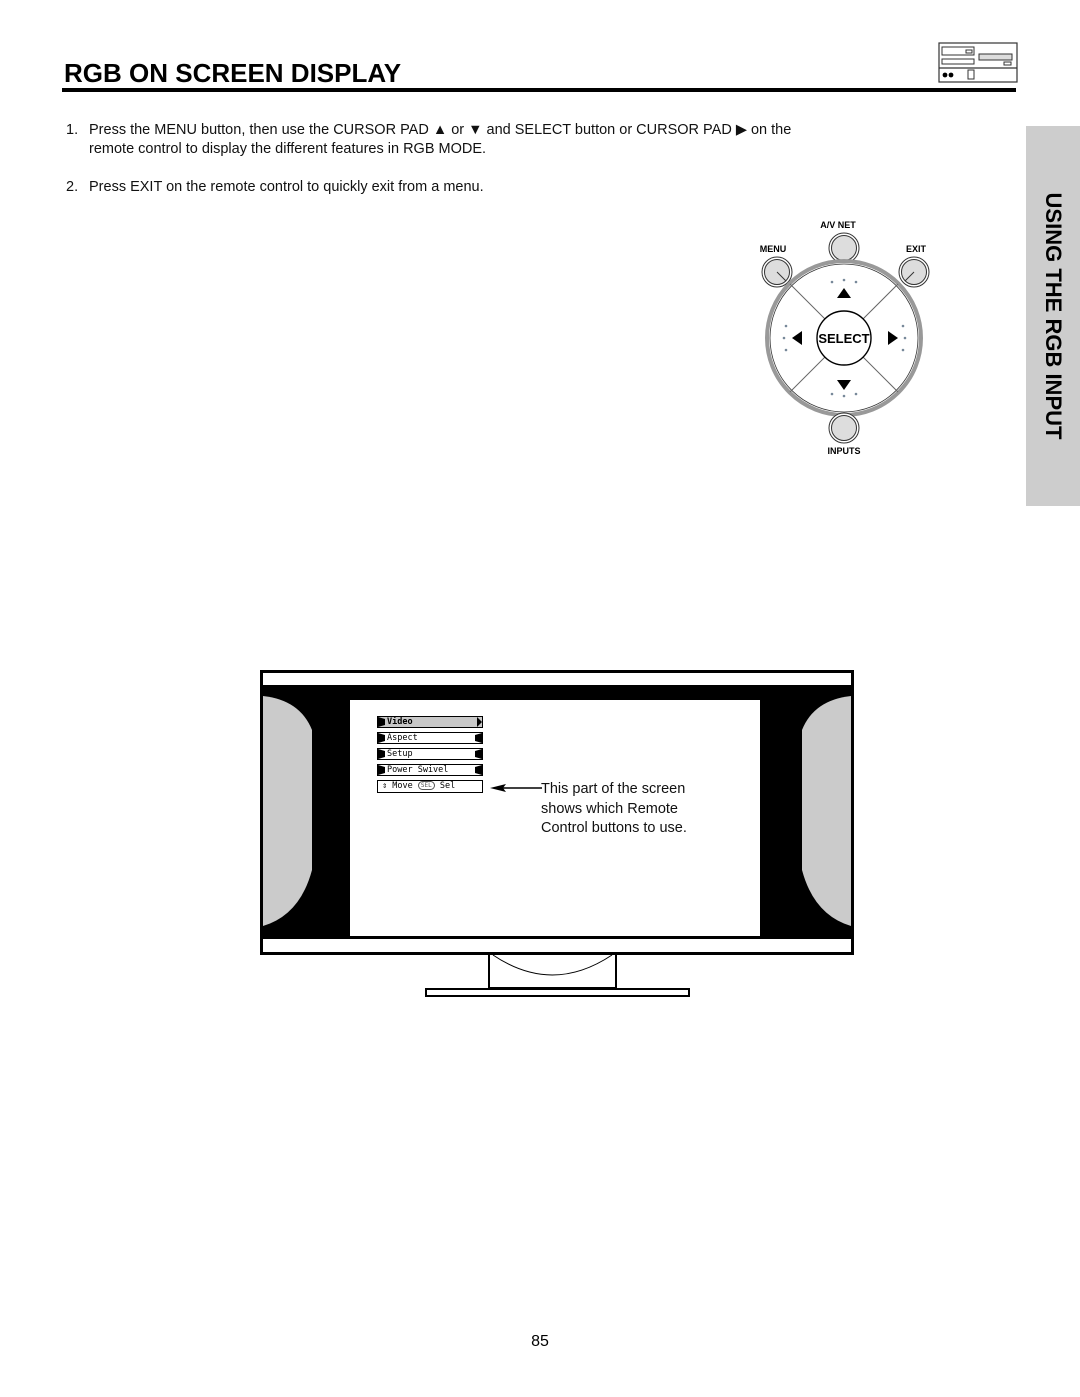 This screenshot has width=1080, height=1397. What do you see at coordinates (402, 738) in the screenshot?
I see `osd-item-label: Aspect` at bounding box center [402, 738].